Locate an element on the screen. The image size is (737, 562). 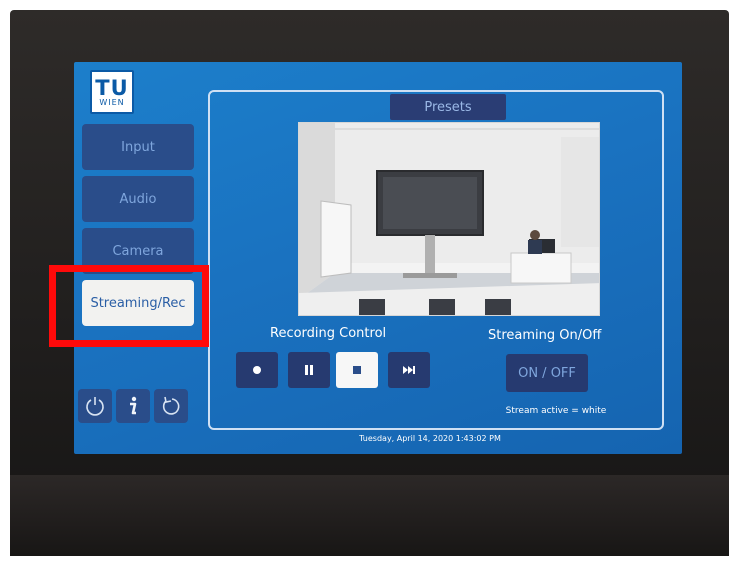
sidebar-item-input: Input is located at coordinates (138, 147).